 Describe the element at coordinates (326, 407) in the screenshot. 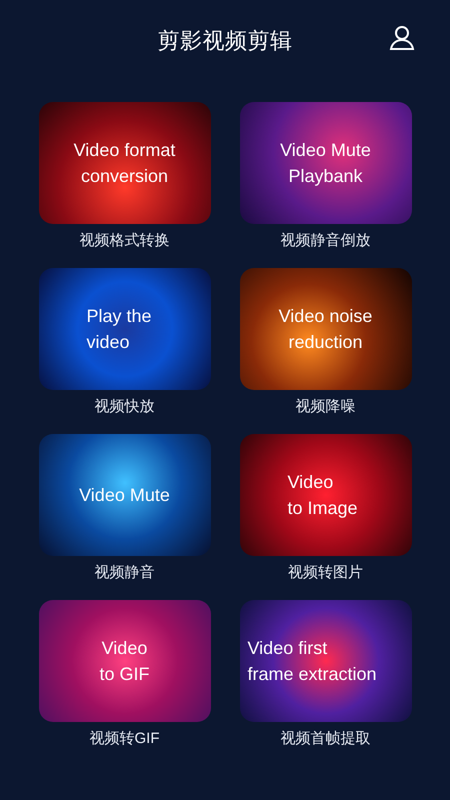

I see `tool-label: 视频降噪` at that location.